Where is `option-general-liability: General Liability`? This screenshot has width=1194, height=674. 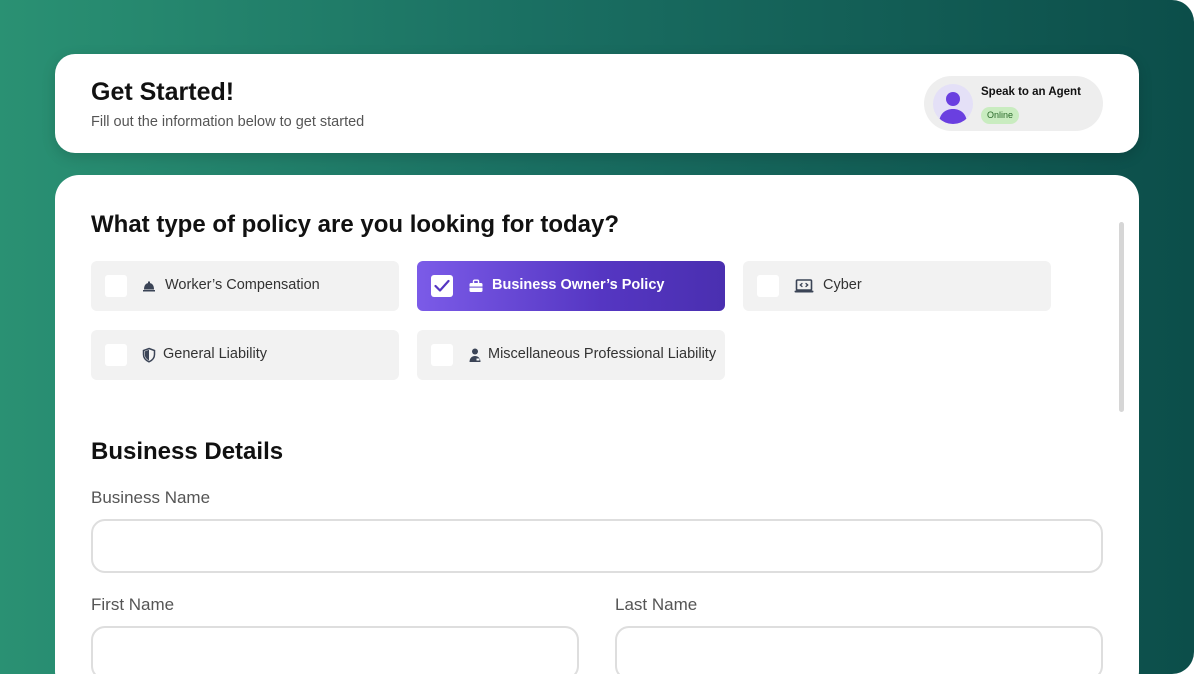
option-general-liability: General Liability is located at coordinates (245, 355).